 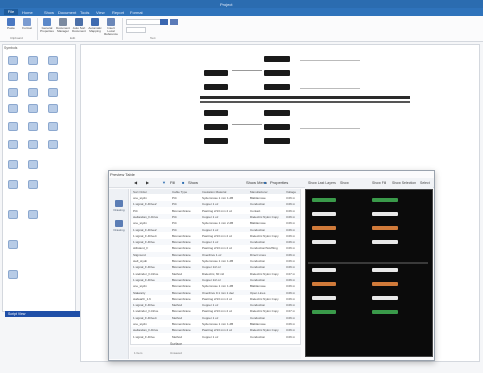 I want to click on align-icon, so click(x=164, y=22).